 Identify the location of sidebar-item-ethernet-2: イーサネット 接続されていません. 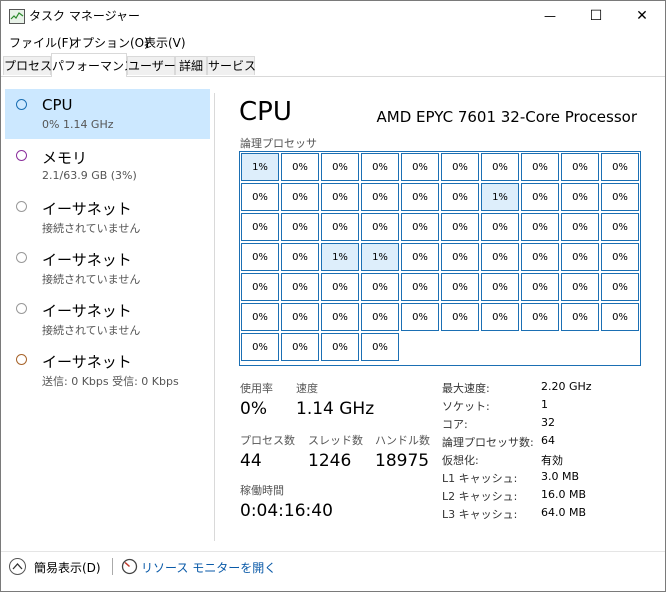
(107, 267).